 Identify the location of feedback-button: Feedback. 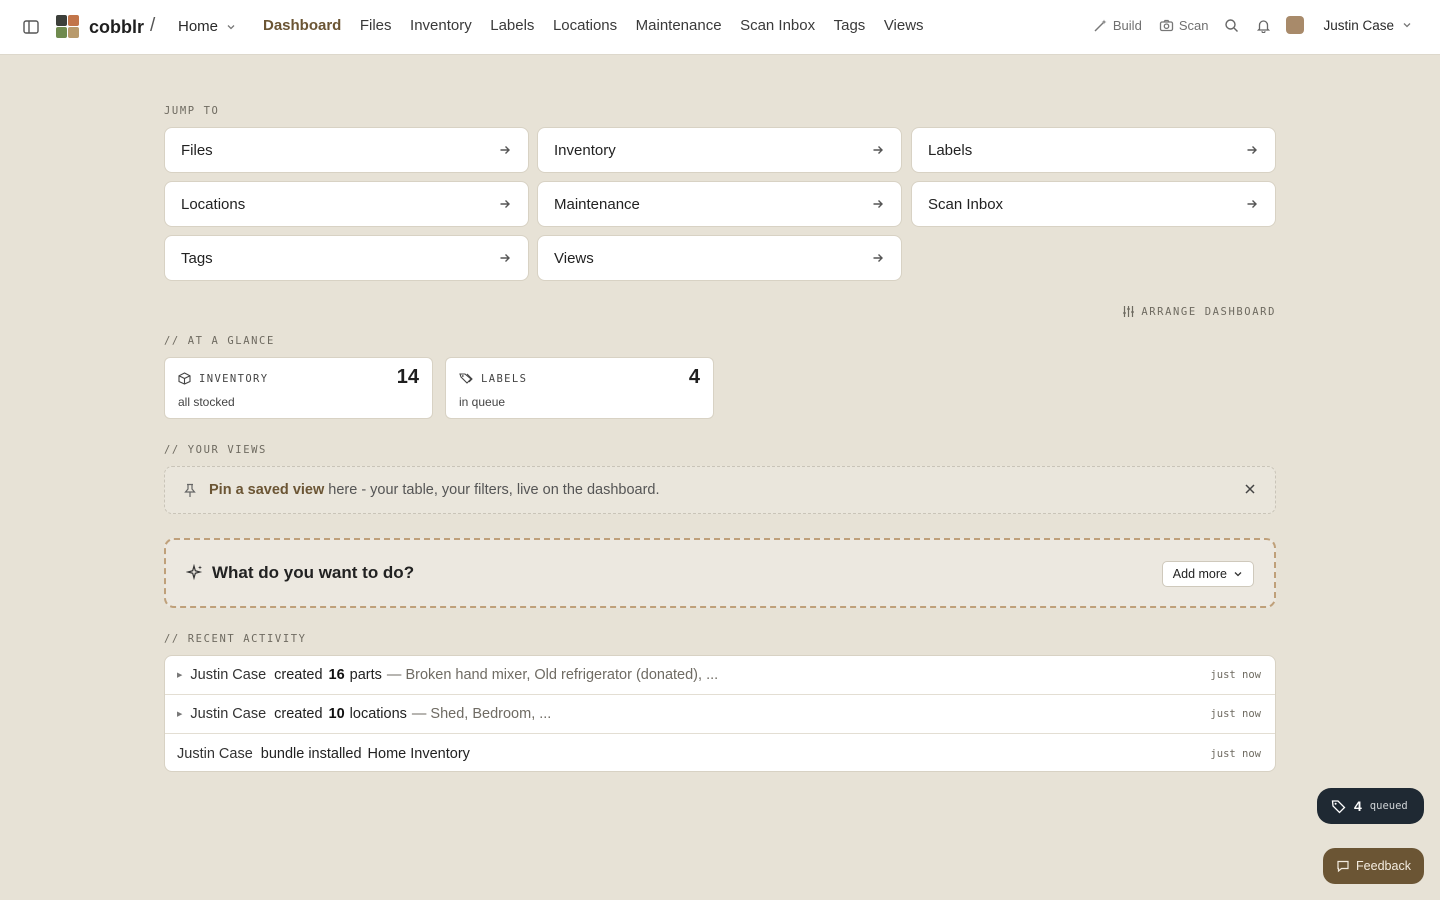
(1373, 866).